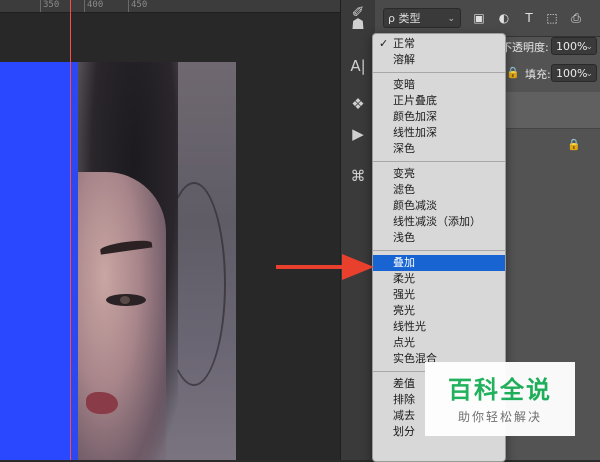  What do you see at coordinates (487, 18) in the screenshot?
I see `layer-filter-row: ρ 类型 ⌄ ▣ ◐ T ⬚ ⎙` at bounding box center [487, 18].